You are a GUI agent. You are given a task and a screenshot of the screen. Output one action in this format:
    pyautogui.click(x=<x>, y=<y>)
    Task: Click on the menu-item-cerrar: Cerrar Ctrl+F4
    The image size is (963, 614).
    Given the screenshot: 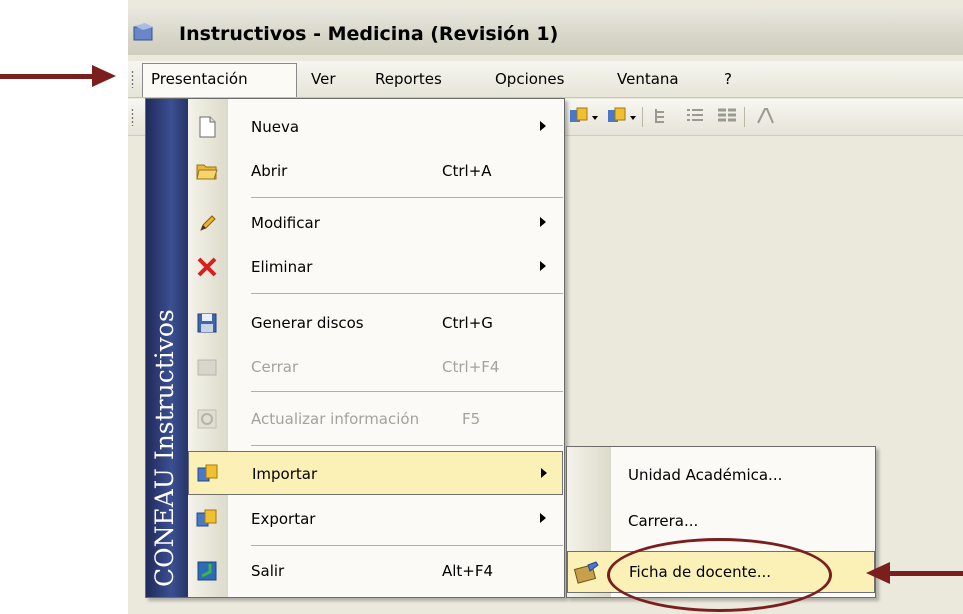 What is the action you would take?
    pyautogui.click(x=376, y=367)
    